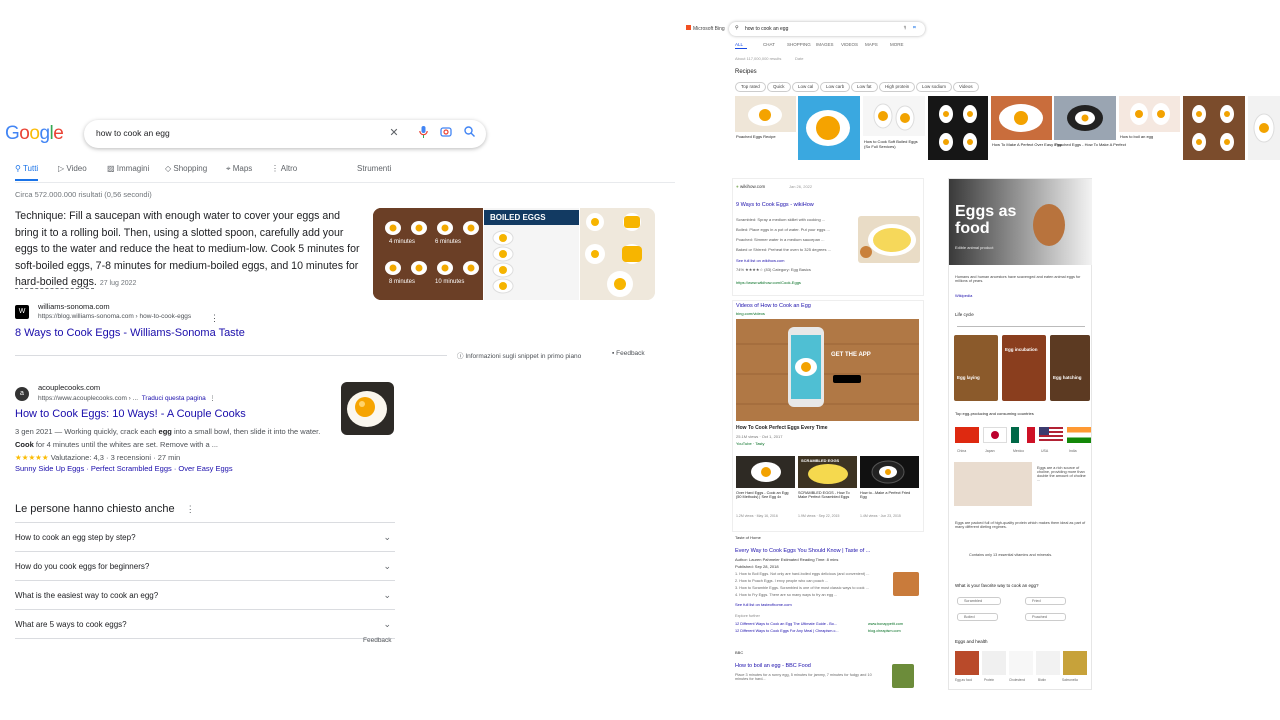 The image size is (1280, 720). I want to click on india-flag-icon, so click(1079, 435).